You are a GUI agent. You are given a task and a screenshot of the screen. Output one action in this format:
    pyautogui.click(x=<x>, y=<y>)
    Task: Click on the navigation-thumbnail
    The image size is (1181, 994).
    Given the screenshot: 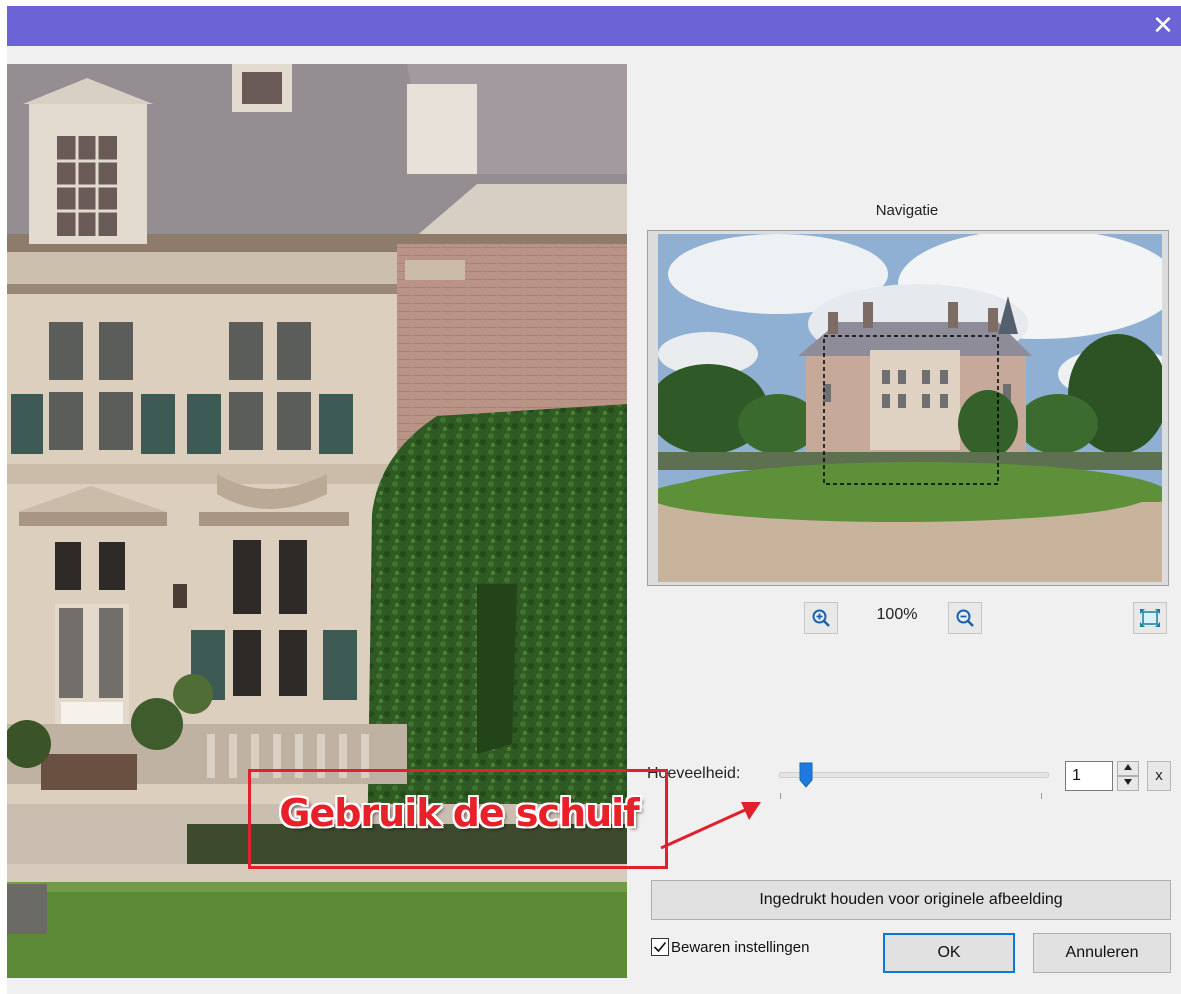 What is the action you would take?
    pyautogui.click(x=910, y=408)
    